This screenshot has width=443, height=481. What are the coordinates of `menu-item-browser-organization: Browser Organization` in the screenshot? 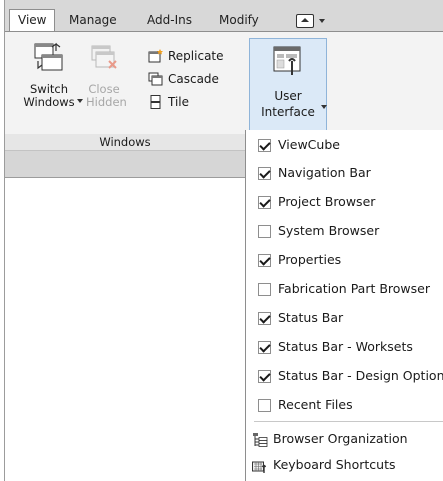 It's located at (344, 439).